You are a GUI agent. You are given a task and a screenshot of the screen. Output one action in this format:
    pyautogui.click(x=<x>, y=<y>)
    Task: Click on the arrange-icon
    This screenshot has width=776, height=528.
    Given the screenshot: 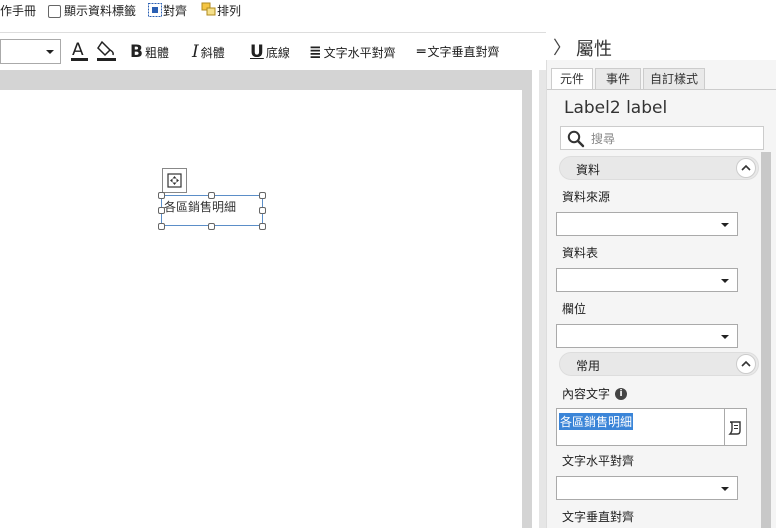 What is the action you would take?
    pyautogui.click(x=209, y=11)
    